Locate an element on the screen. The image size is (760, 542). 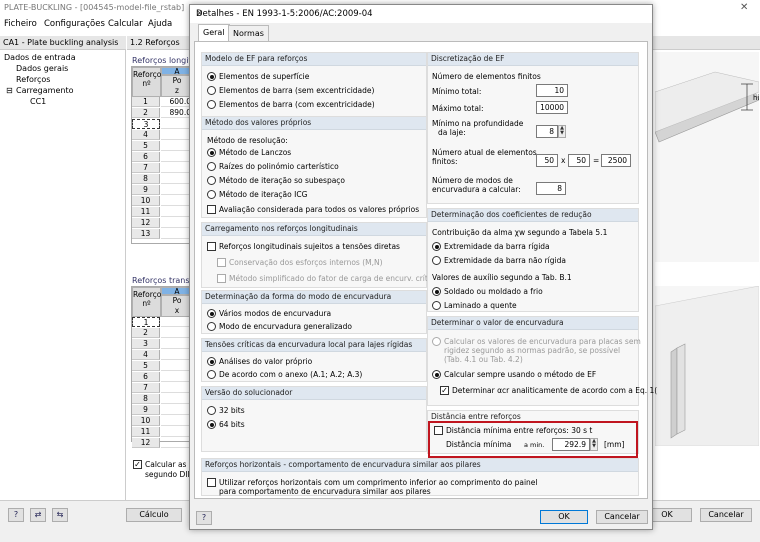
internal-forces-check is located at coordinates (221, 262).